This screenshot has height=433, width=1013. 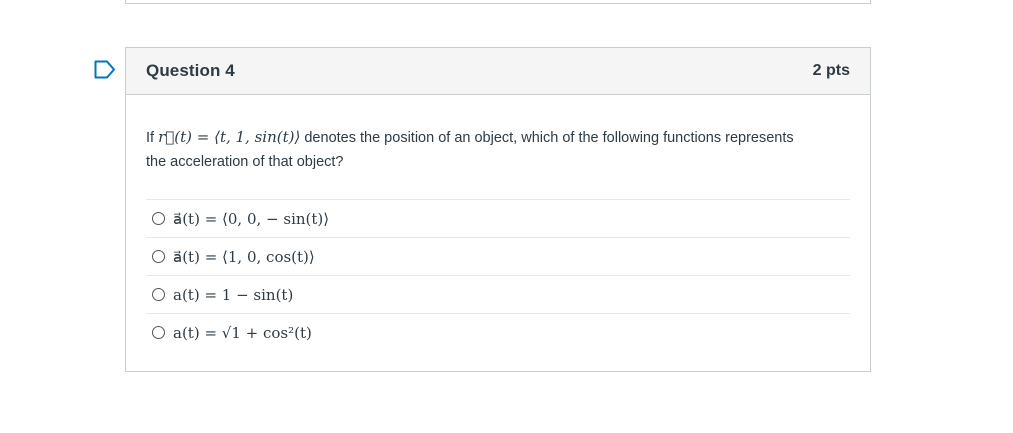 What do you see at coordinates (498, 2) in the screenshot?
I see `previous-question-card` at bounding box center [498, 2].